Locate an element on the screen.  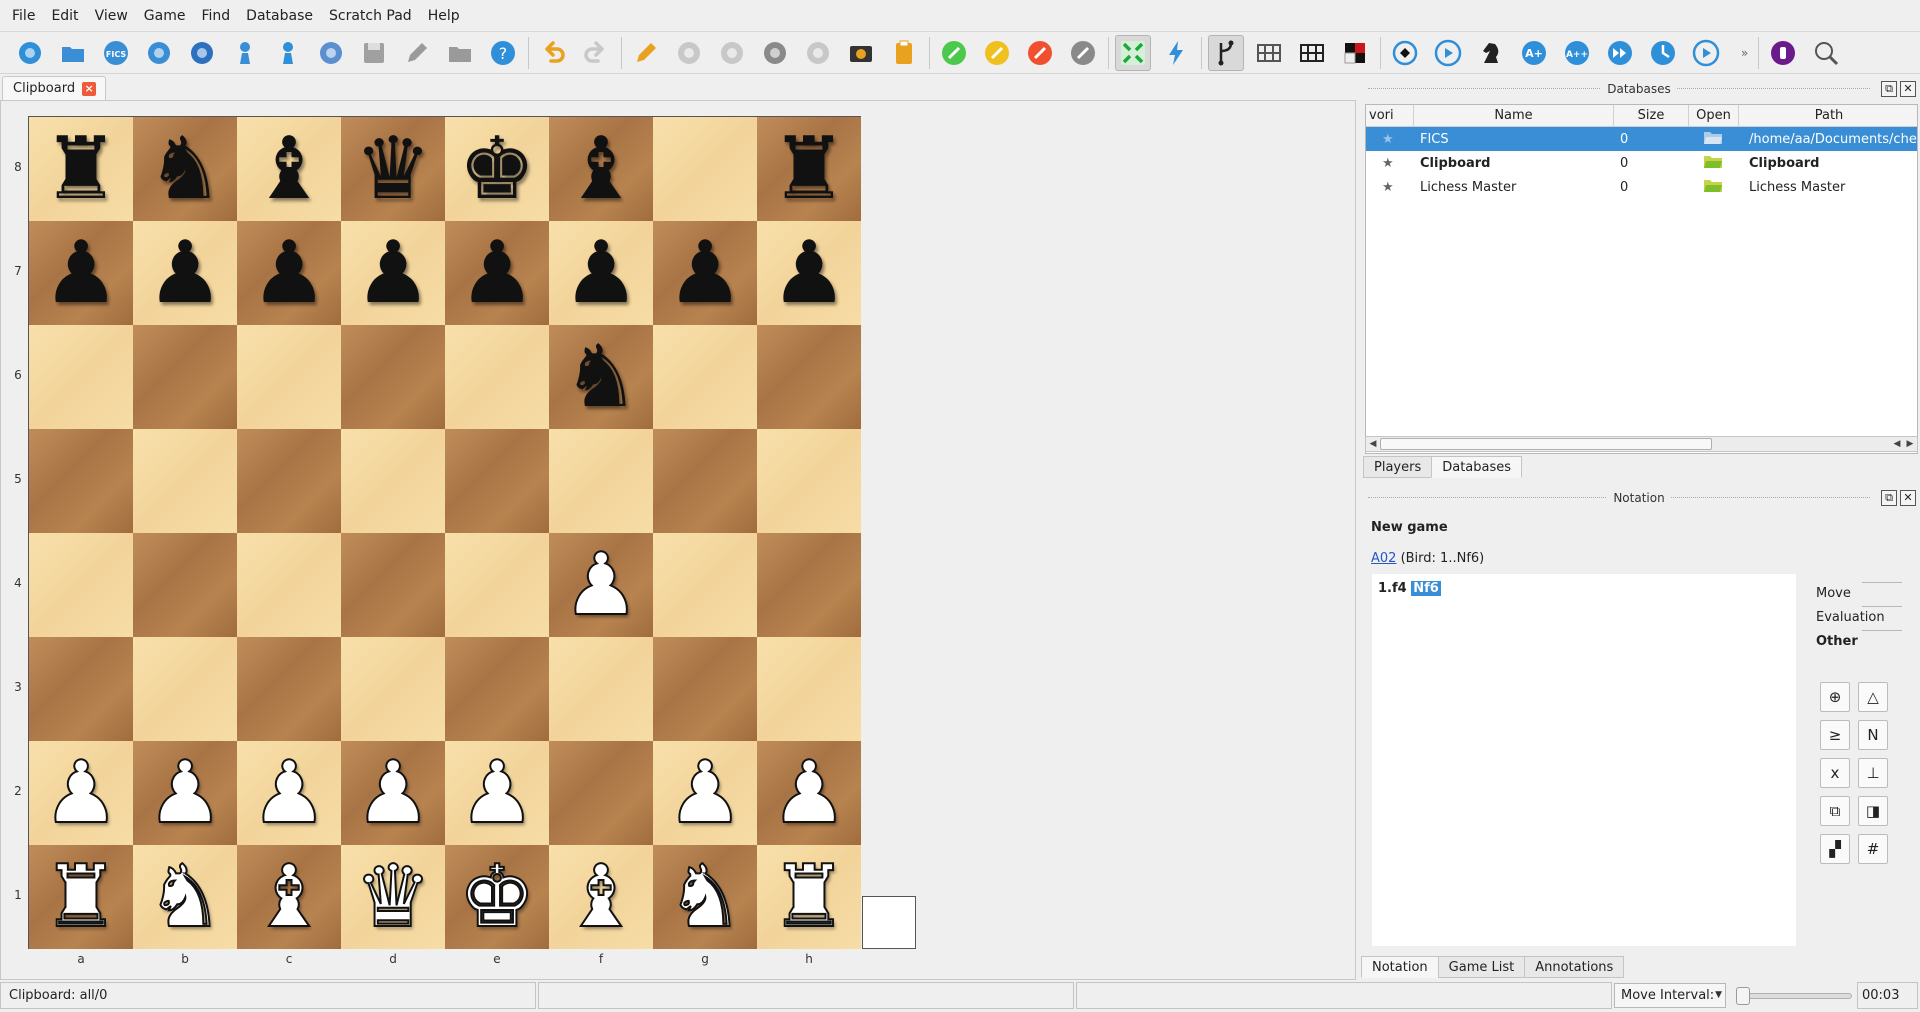
square-e8: ♚ is located at coordinates (497, 169).